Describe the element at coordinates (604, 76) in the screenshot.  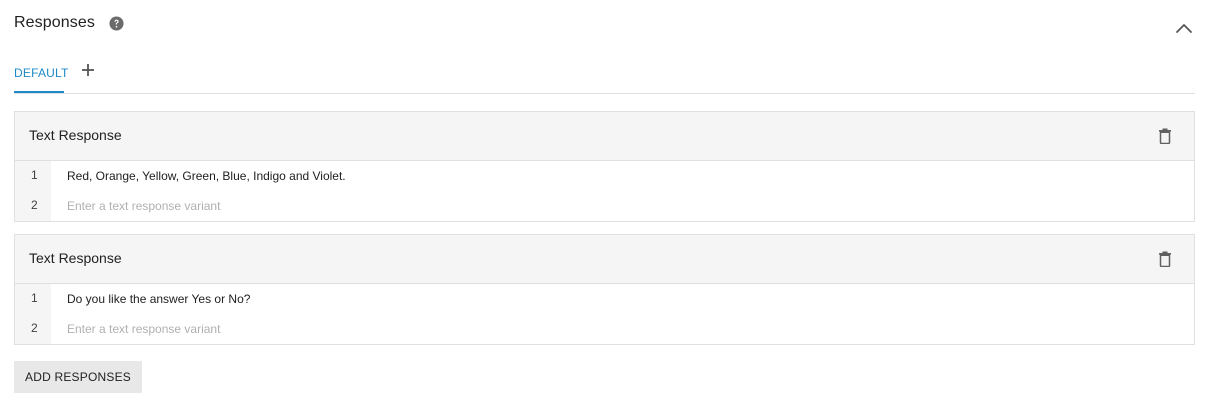
I see `response-tabs: DEFAULT` at that location.